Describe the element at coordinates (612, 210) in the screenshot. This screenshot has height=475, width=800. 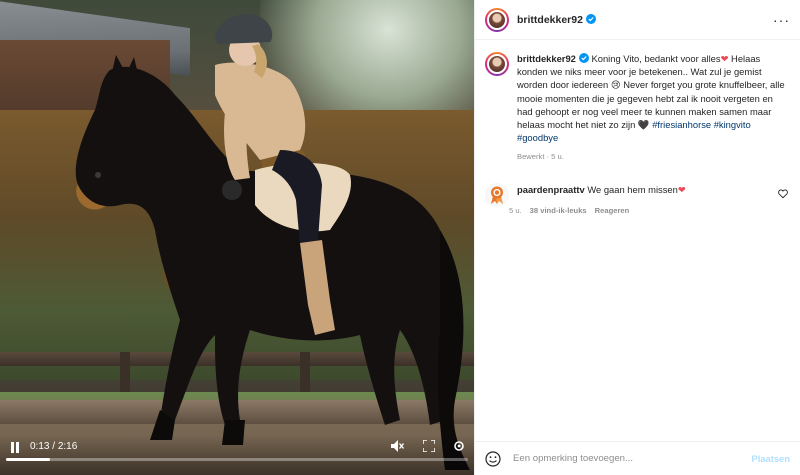
I see `reply-button: Reageren` at that location.